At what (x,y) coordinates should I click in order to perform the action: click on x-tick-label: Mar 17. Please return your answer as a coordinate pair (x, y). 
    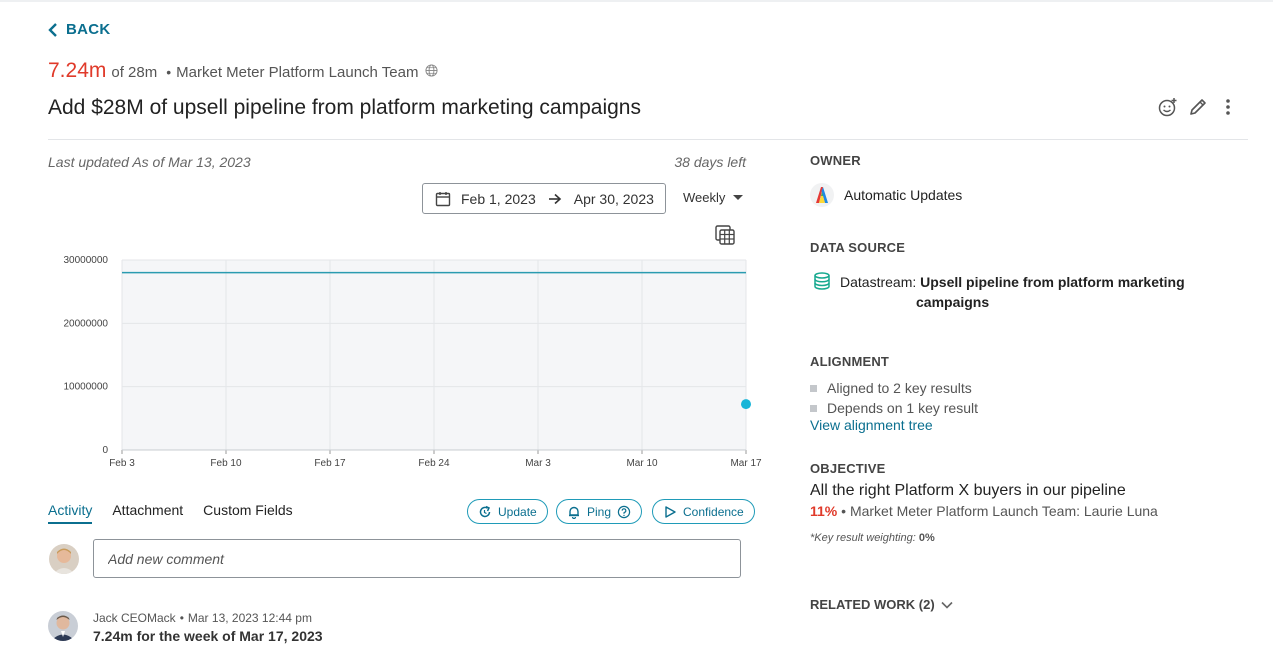
    Looking at the image, I should click on (746, 463).